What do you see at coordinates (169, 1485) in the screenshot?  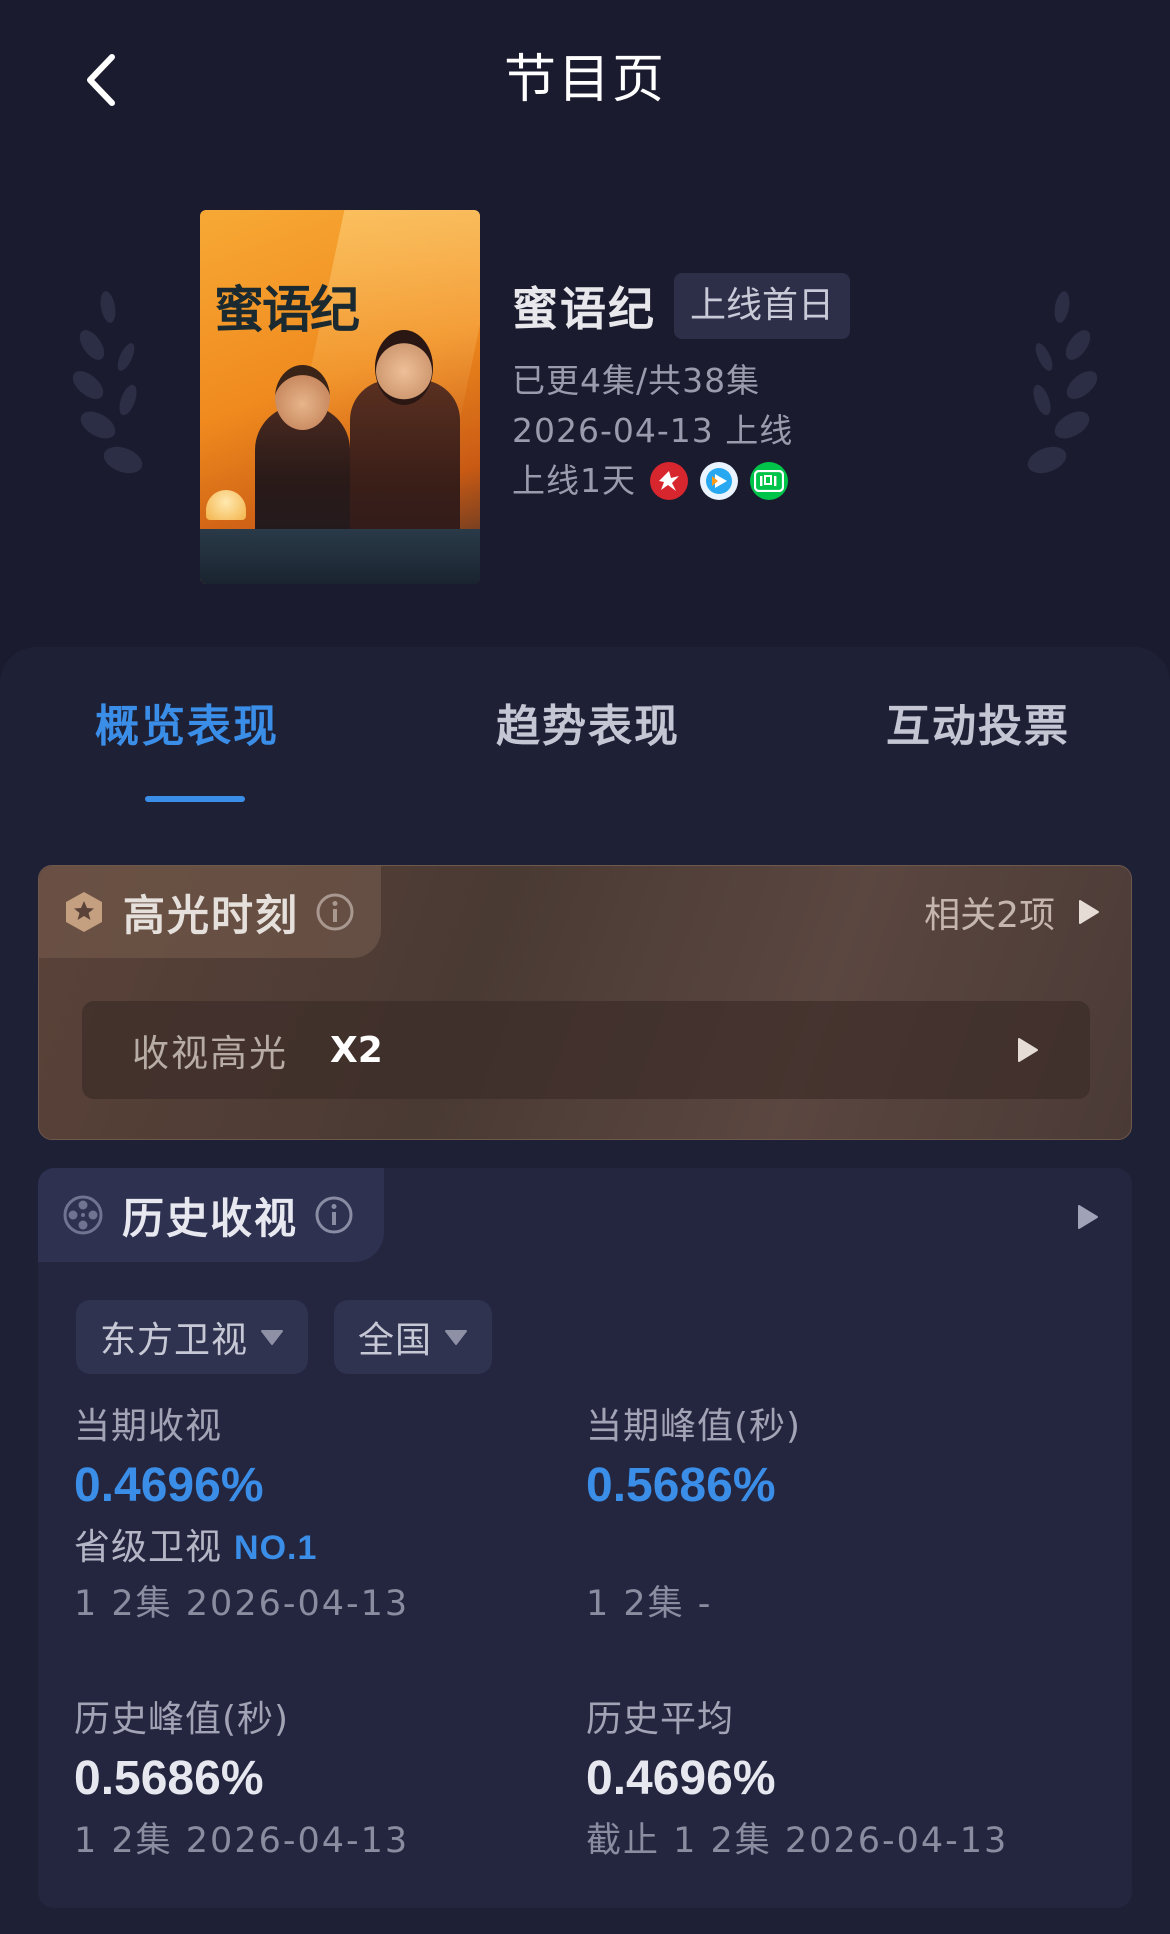 I see `current-rating-value: 0.4696%` at bounding box center [169, 1485].